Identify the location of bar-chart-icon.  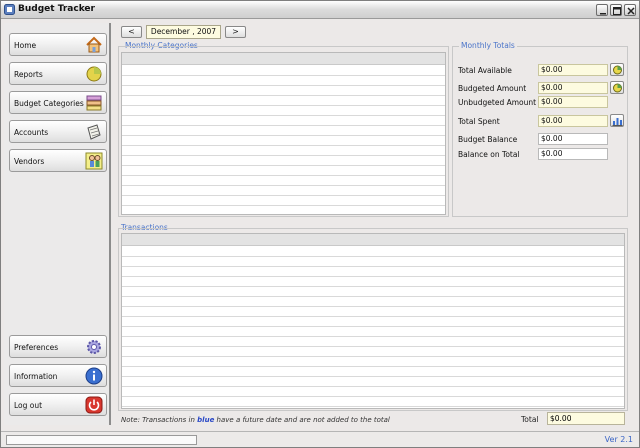
(617, 122).